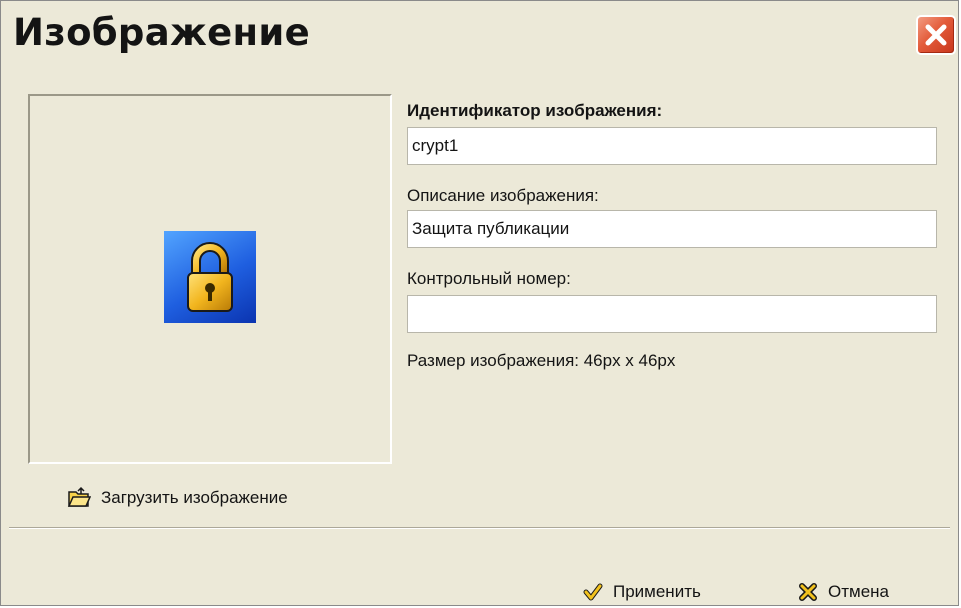  What do you see at coordinates (194, 497) in the screenshot?
I see `load-image-label: Загрузить изображение` at bounding box center [194, 497].